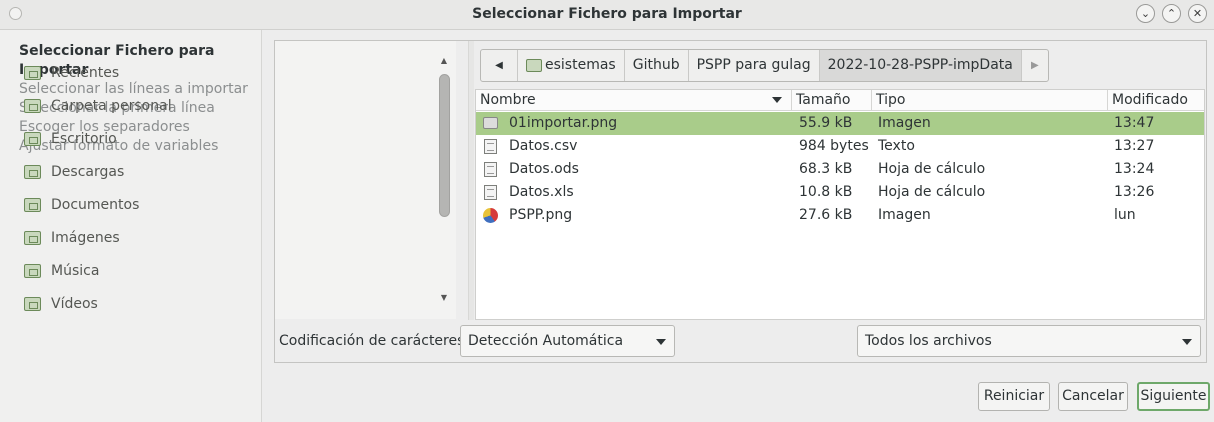 The height and width of the screenshot is (422, 1214). Describe the element at coordinates (891, 100) in the screenshot. I see `column-label: Tipo` at that location.